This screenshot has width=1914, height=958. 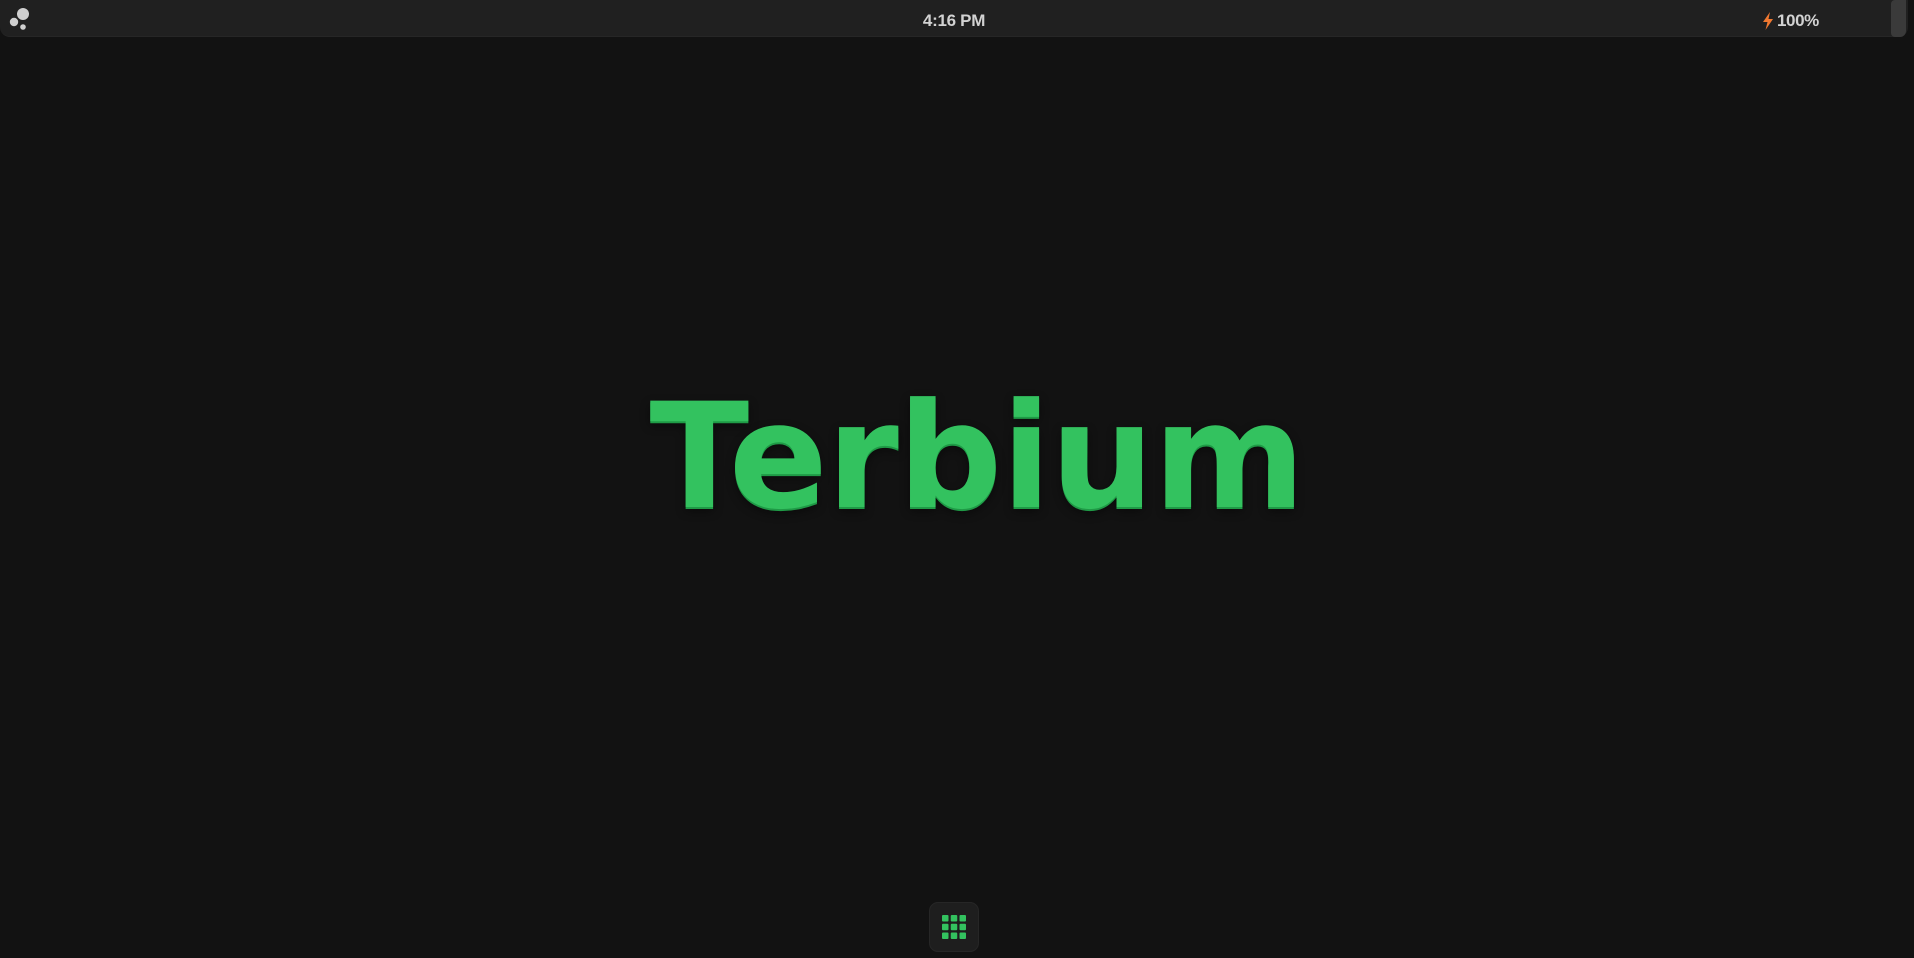 I want to click on battery-indicator: 100%, so click(x=1790, y=18).